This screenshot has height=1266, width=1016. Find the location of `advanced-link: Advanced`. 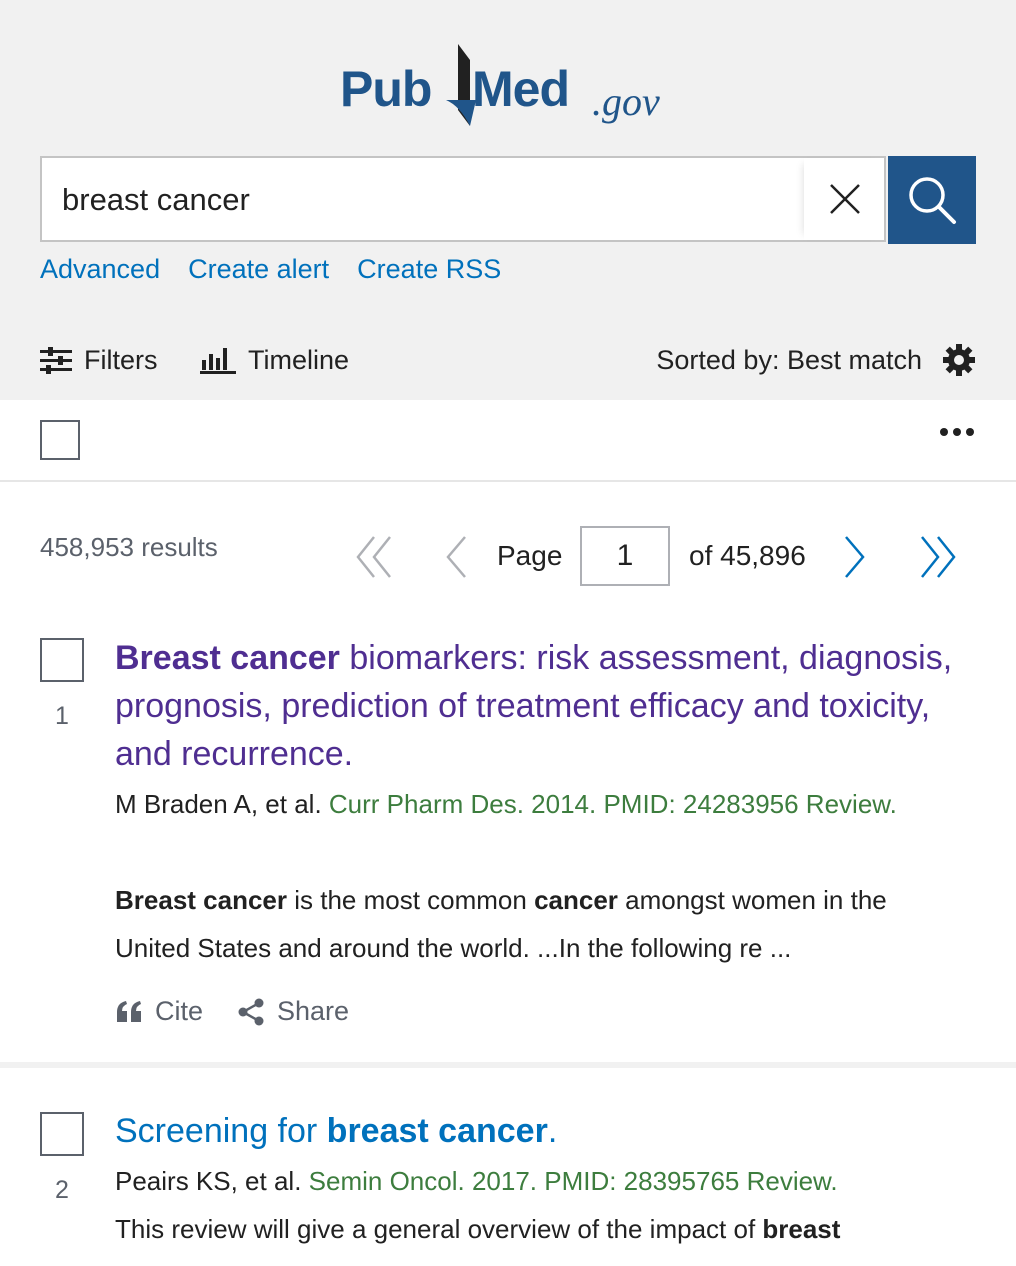

advanced-link: Advanced is located at coordinates (100, 274).